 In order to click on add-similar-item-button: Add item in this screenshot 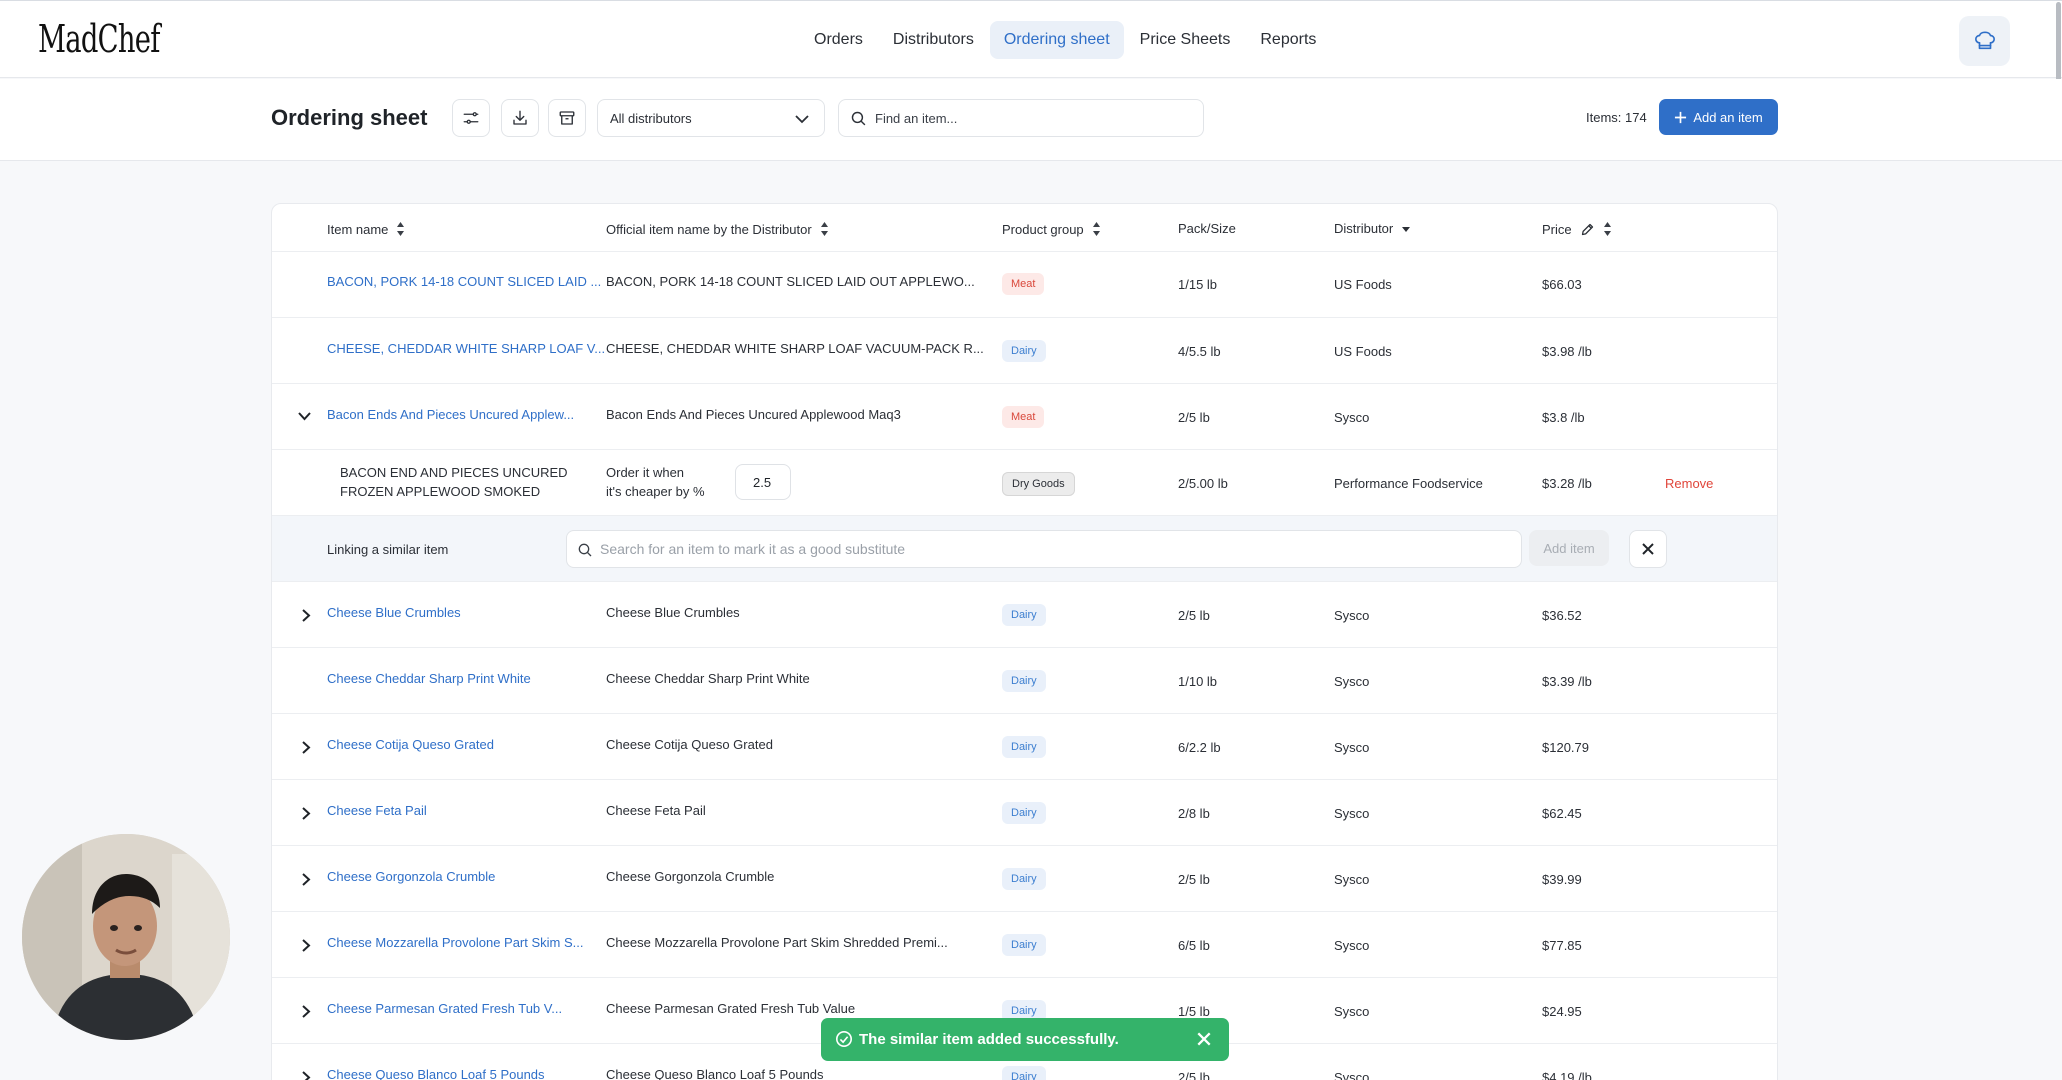, I will do `click(1569, 548)`.